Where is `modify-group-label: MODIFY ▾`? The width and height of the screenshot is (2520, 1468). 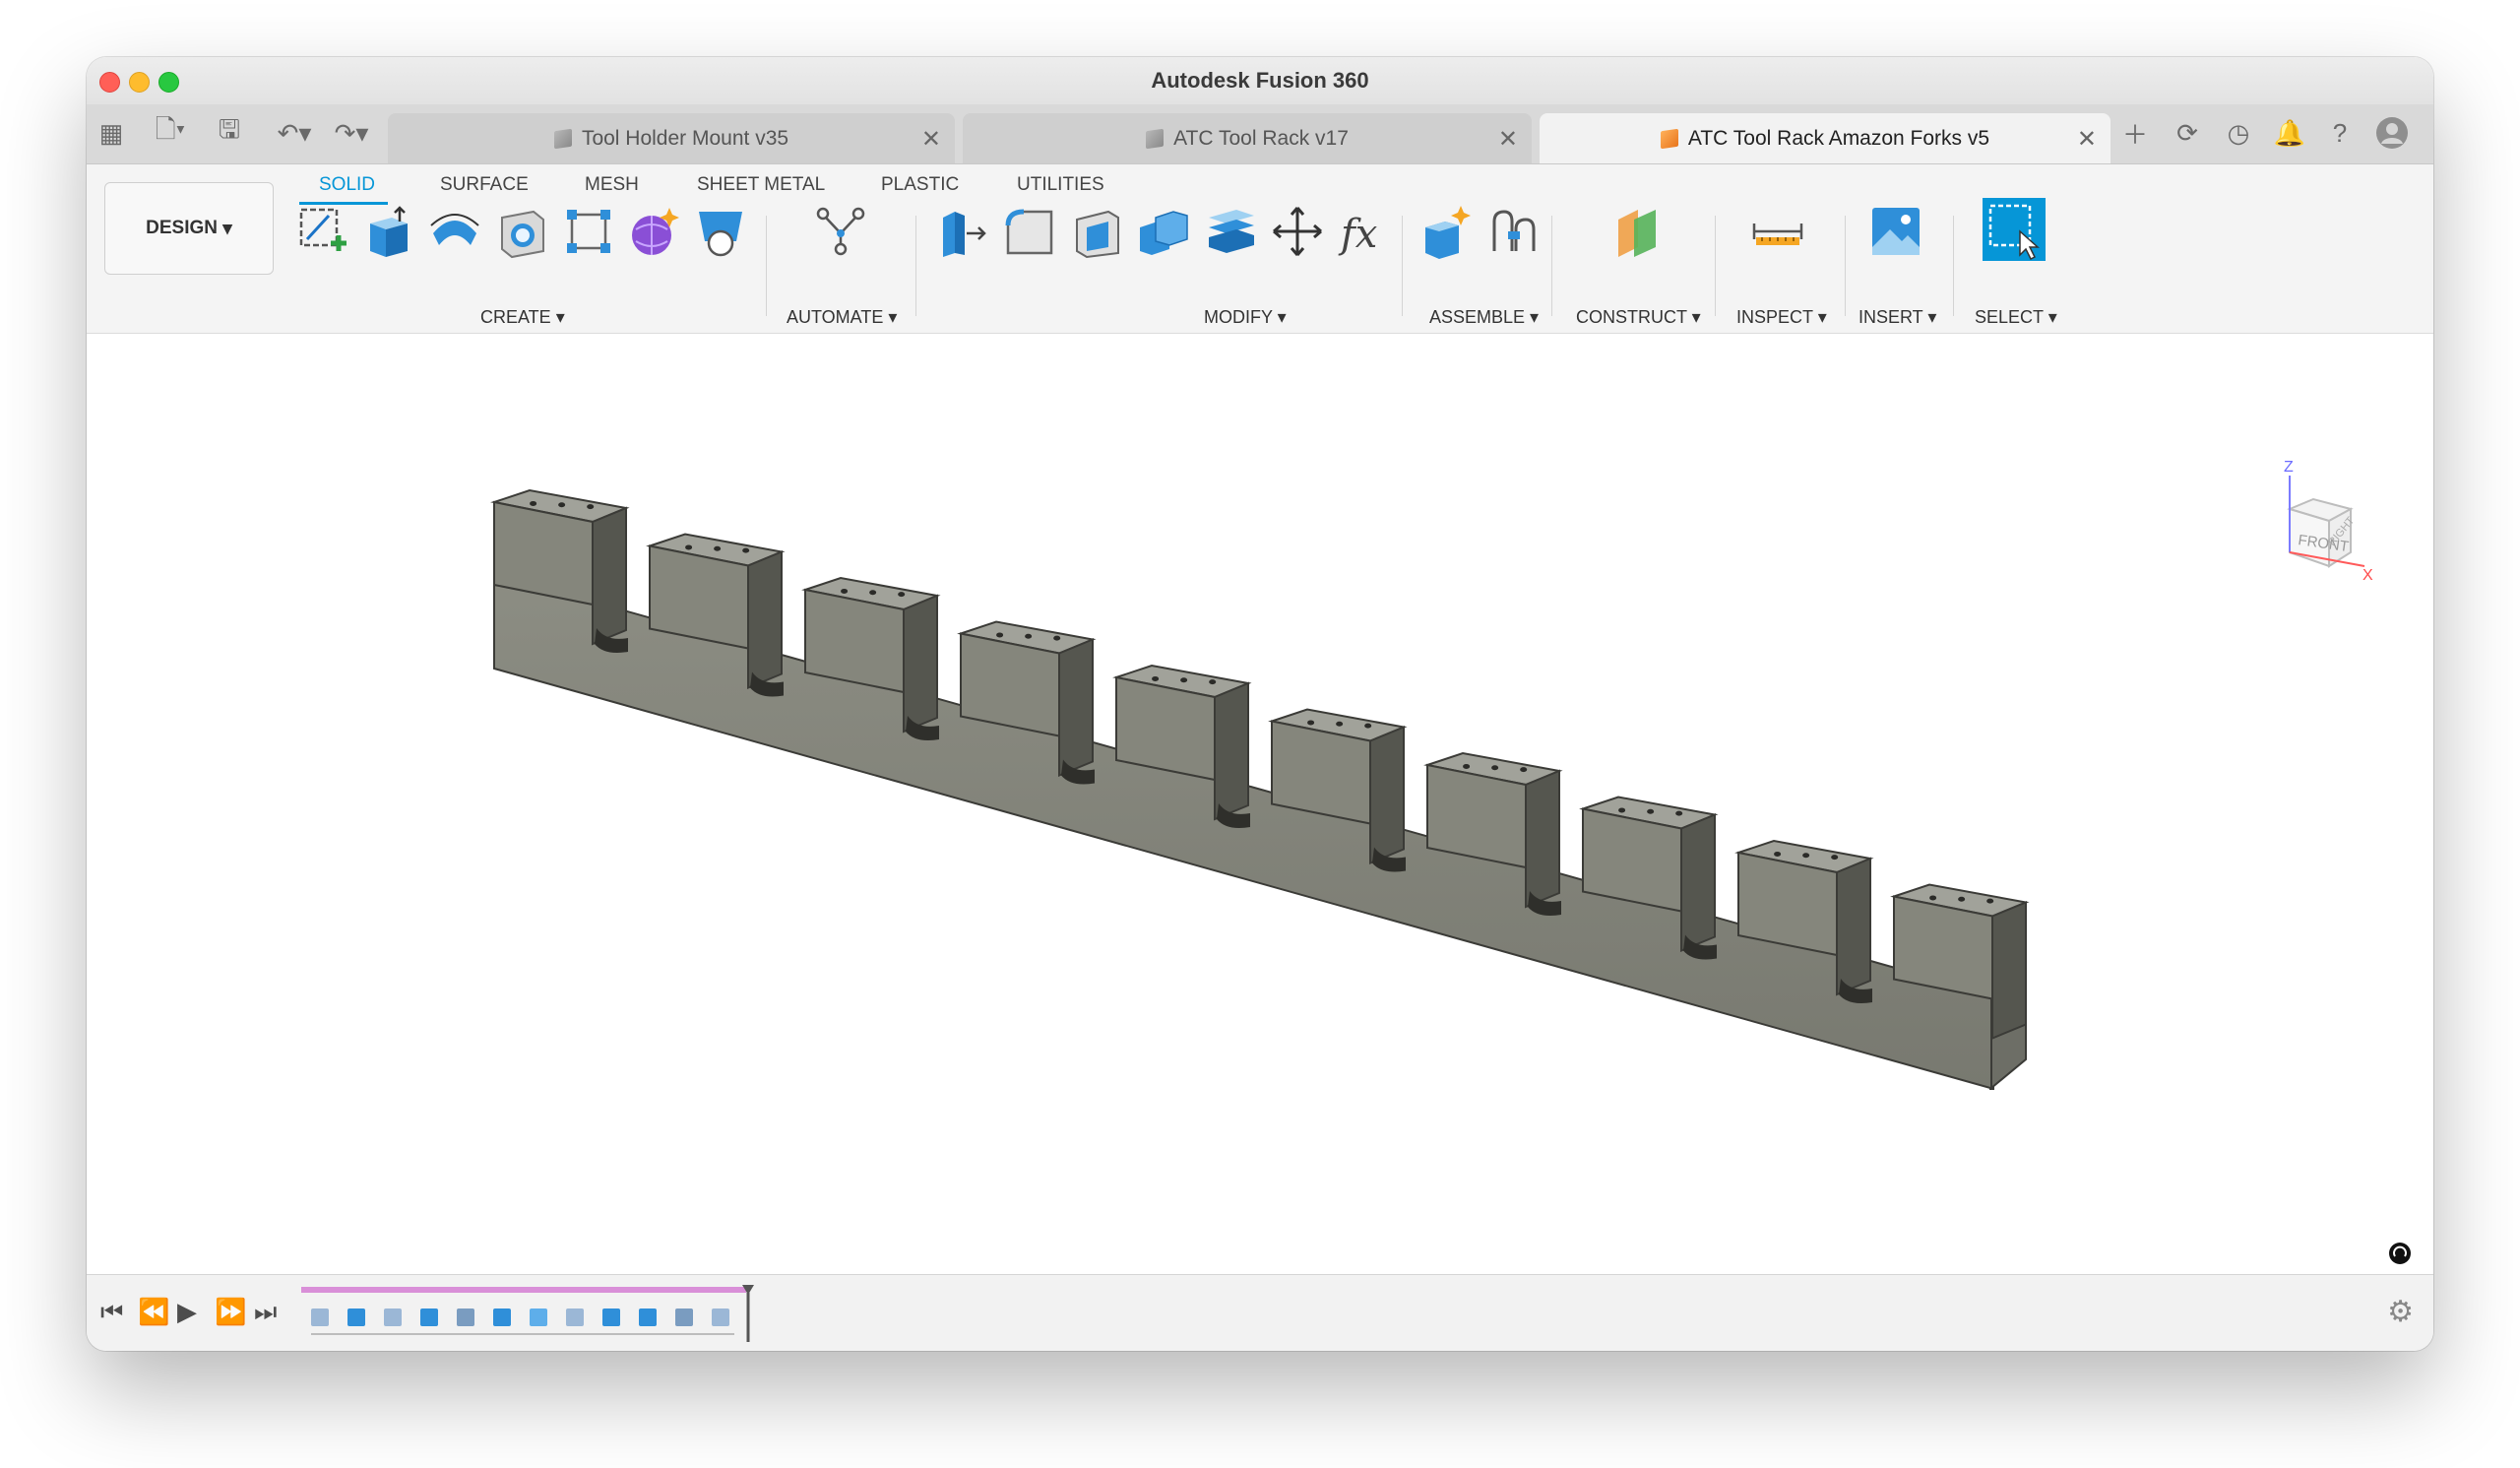
modify-group-label: MODIFY ▾ is located at coordinates (1245, 318).